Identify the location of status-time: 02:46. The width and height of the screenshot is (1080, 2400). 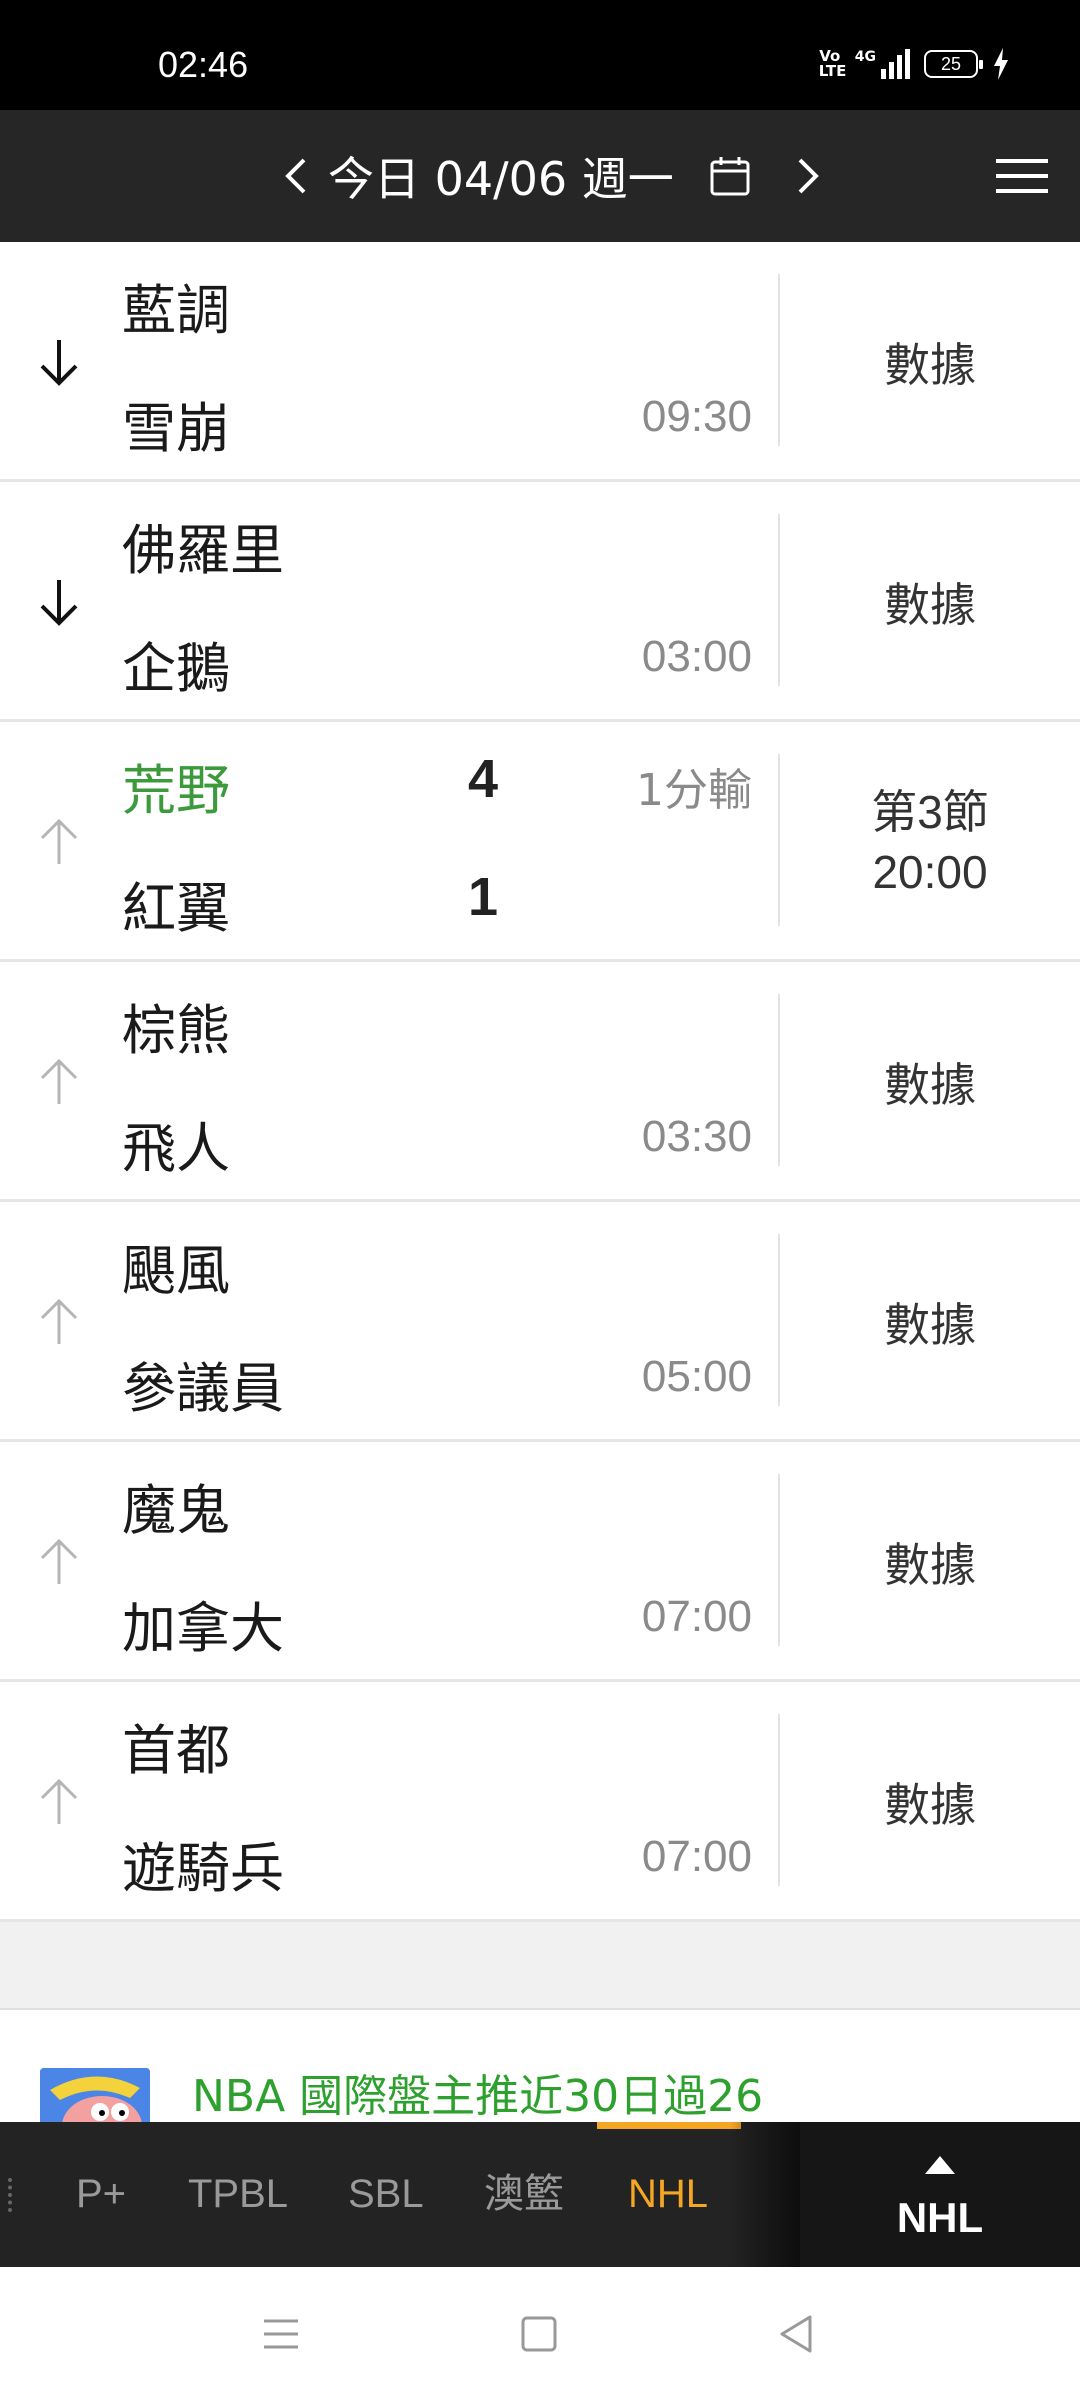
(203, 64).